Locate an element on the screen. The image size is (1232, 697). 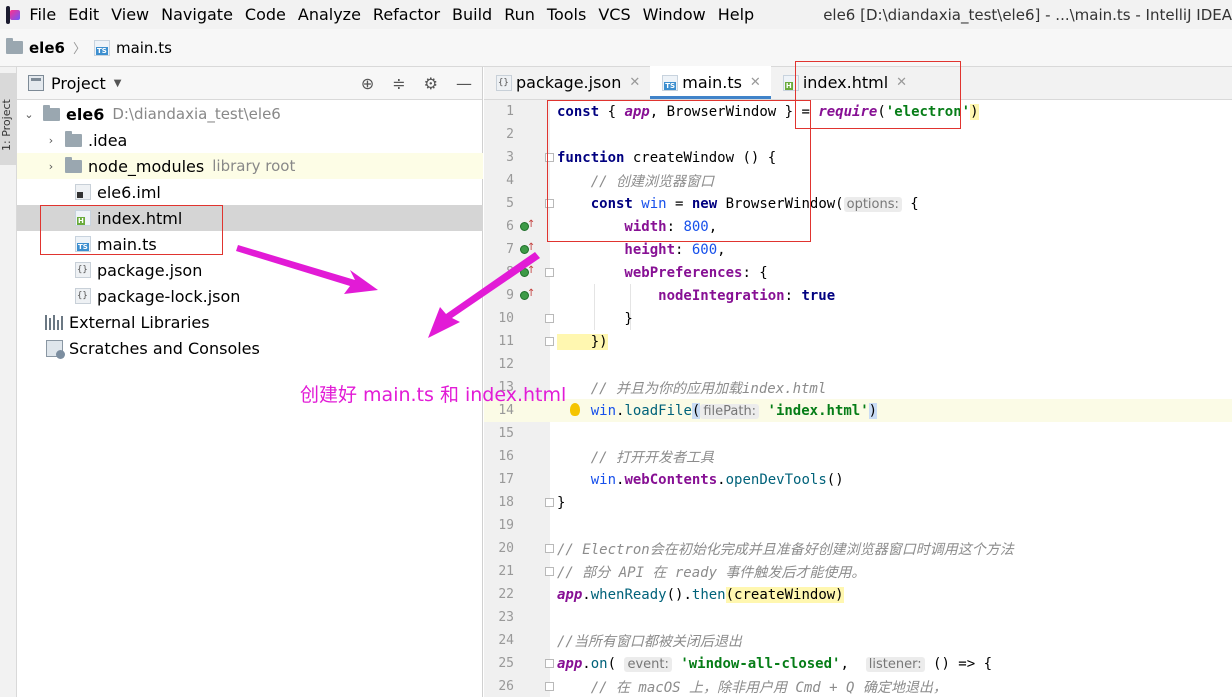
code-line: 10 } is located at coordinates (858, 318).